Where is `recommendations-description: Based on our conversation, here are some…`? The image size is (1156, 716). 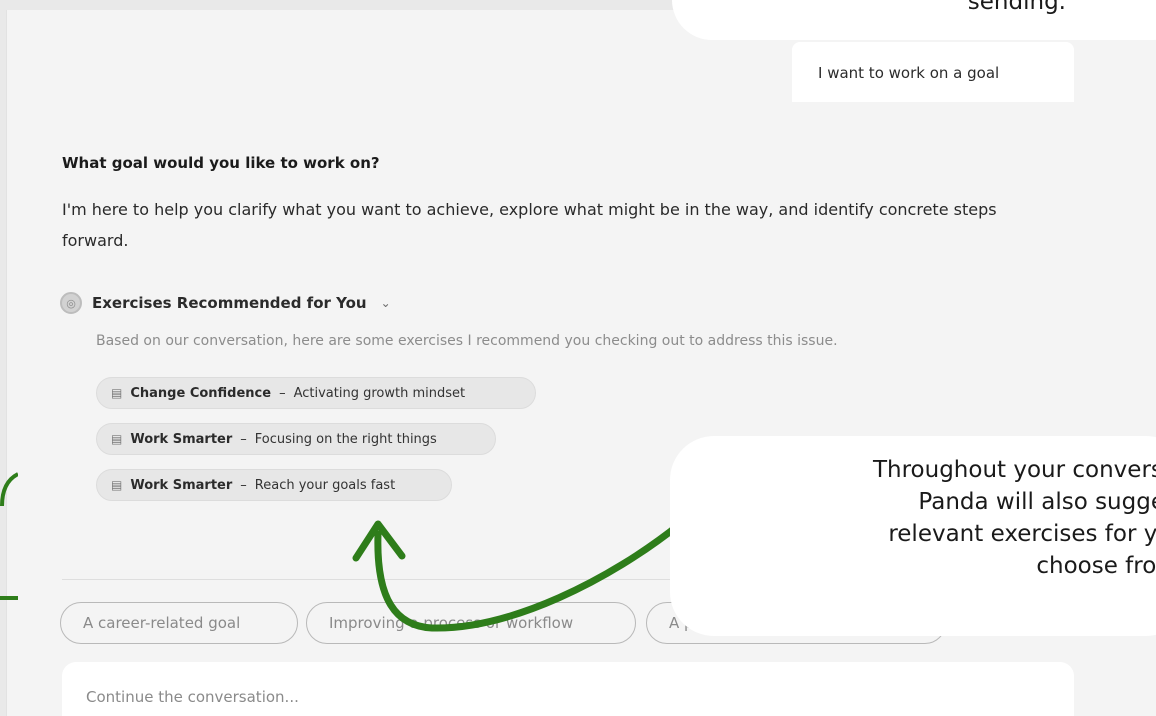 recommendations-description: Based on our conversation, here are some… is located at coordinates (467, 341).